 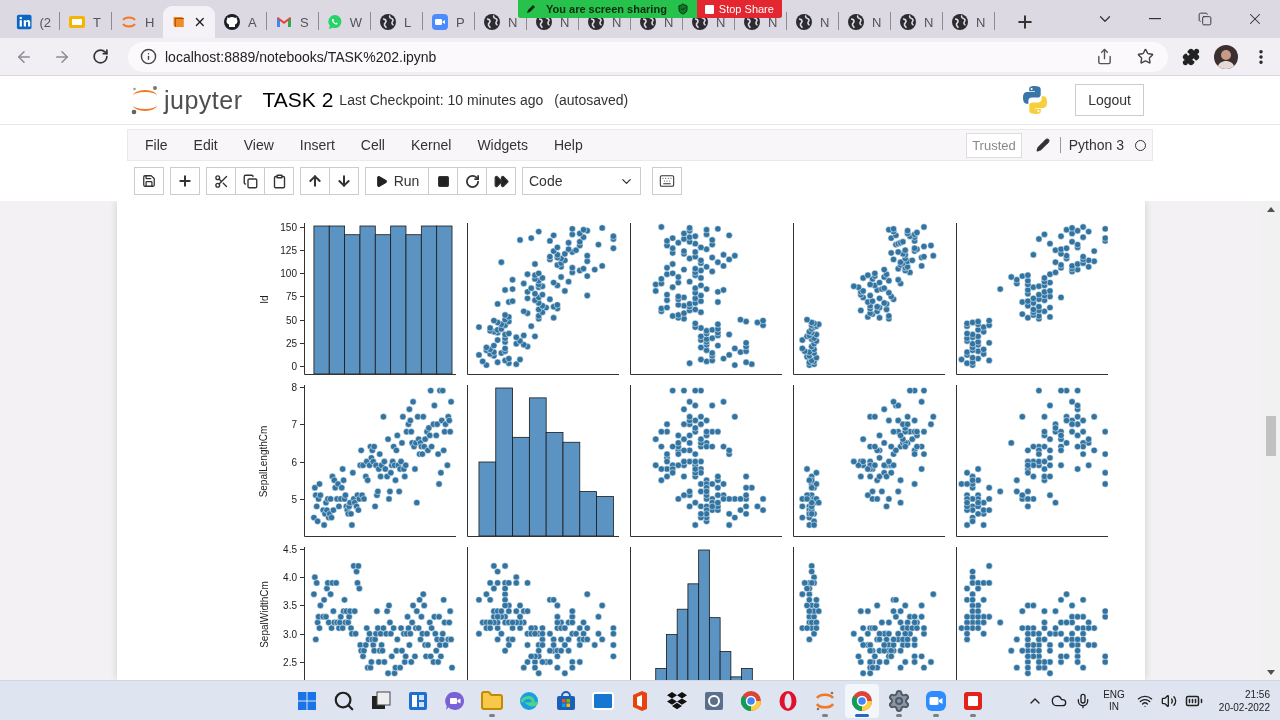 I want to click on axis-tick-label: 150, so click(x=288, y=227).